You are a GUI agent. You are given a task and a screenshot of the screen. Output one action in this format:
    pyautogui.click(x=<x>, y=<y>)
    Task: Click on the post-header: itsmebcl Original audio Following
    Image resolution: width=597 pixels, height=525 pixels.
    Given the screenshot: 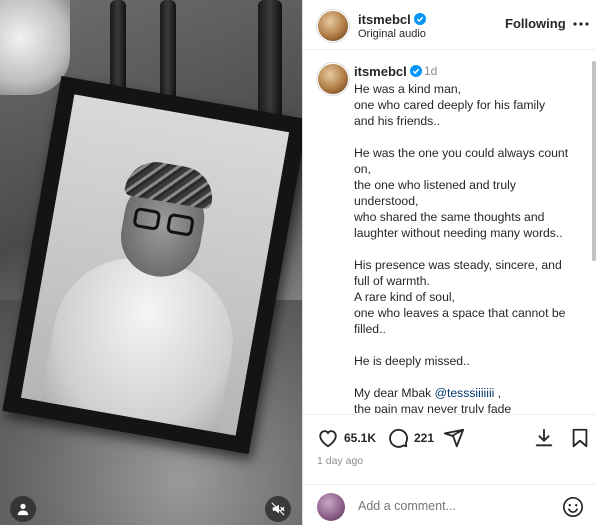 What is the action you would take?
    pyautogui.click(x=450, y=25)
    